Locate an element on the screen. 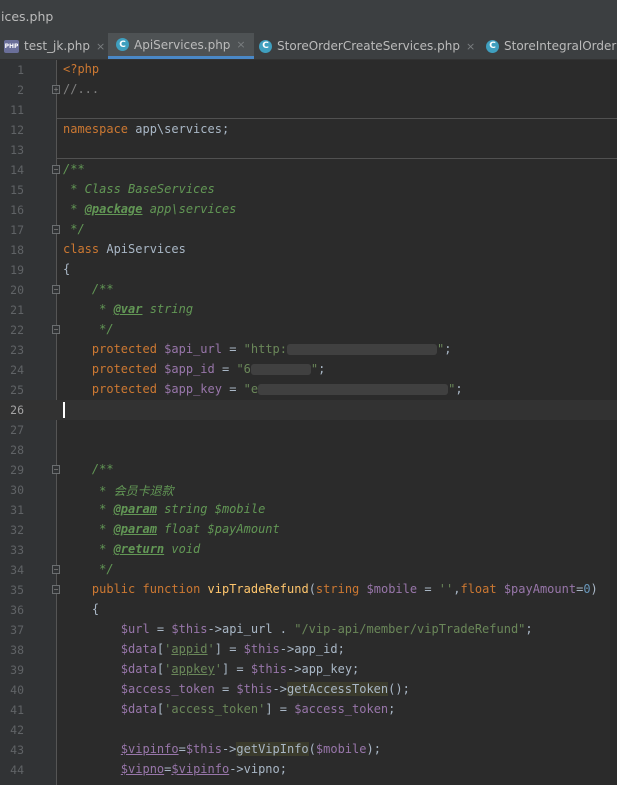  line-number: 17 is located at coordinates (17, 230).